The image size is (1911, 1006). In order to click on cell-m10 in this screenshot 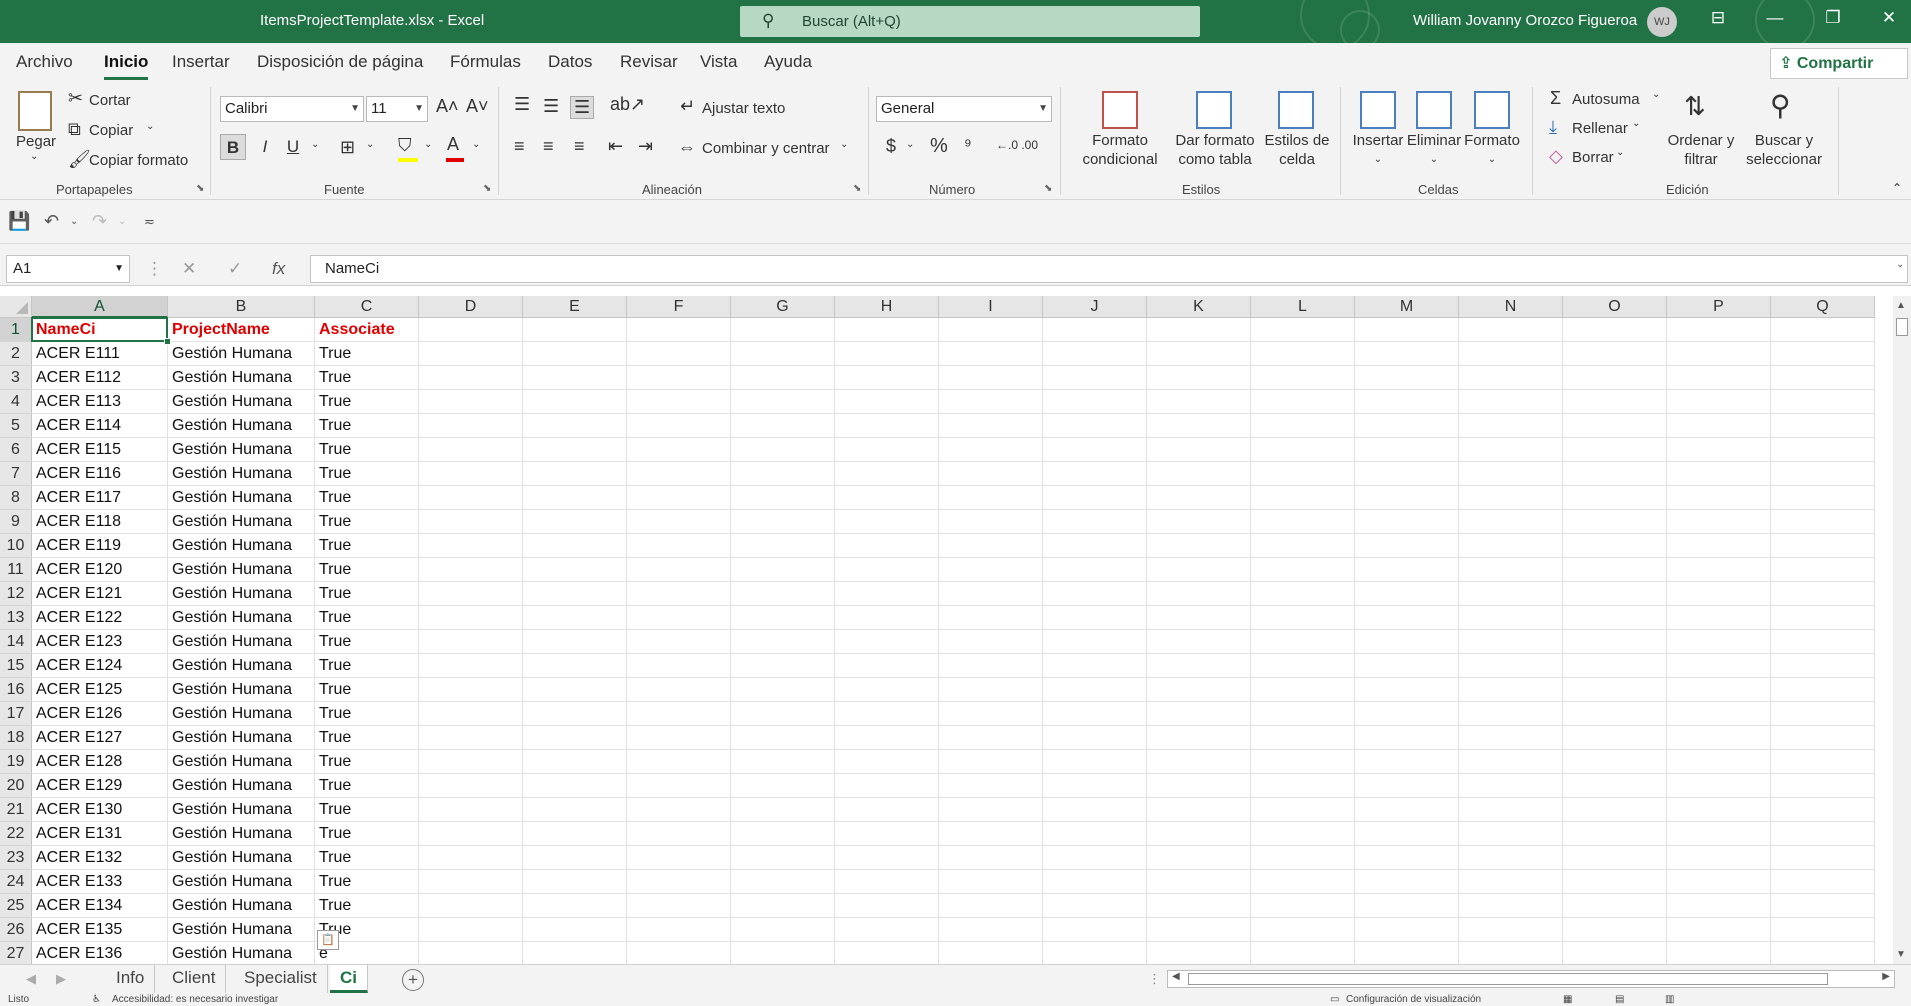, I will do `click(1407, 546)`.